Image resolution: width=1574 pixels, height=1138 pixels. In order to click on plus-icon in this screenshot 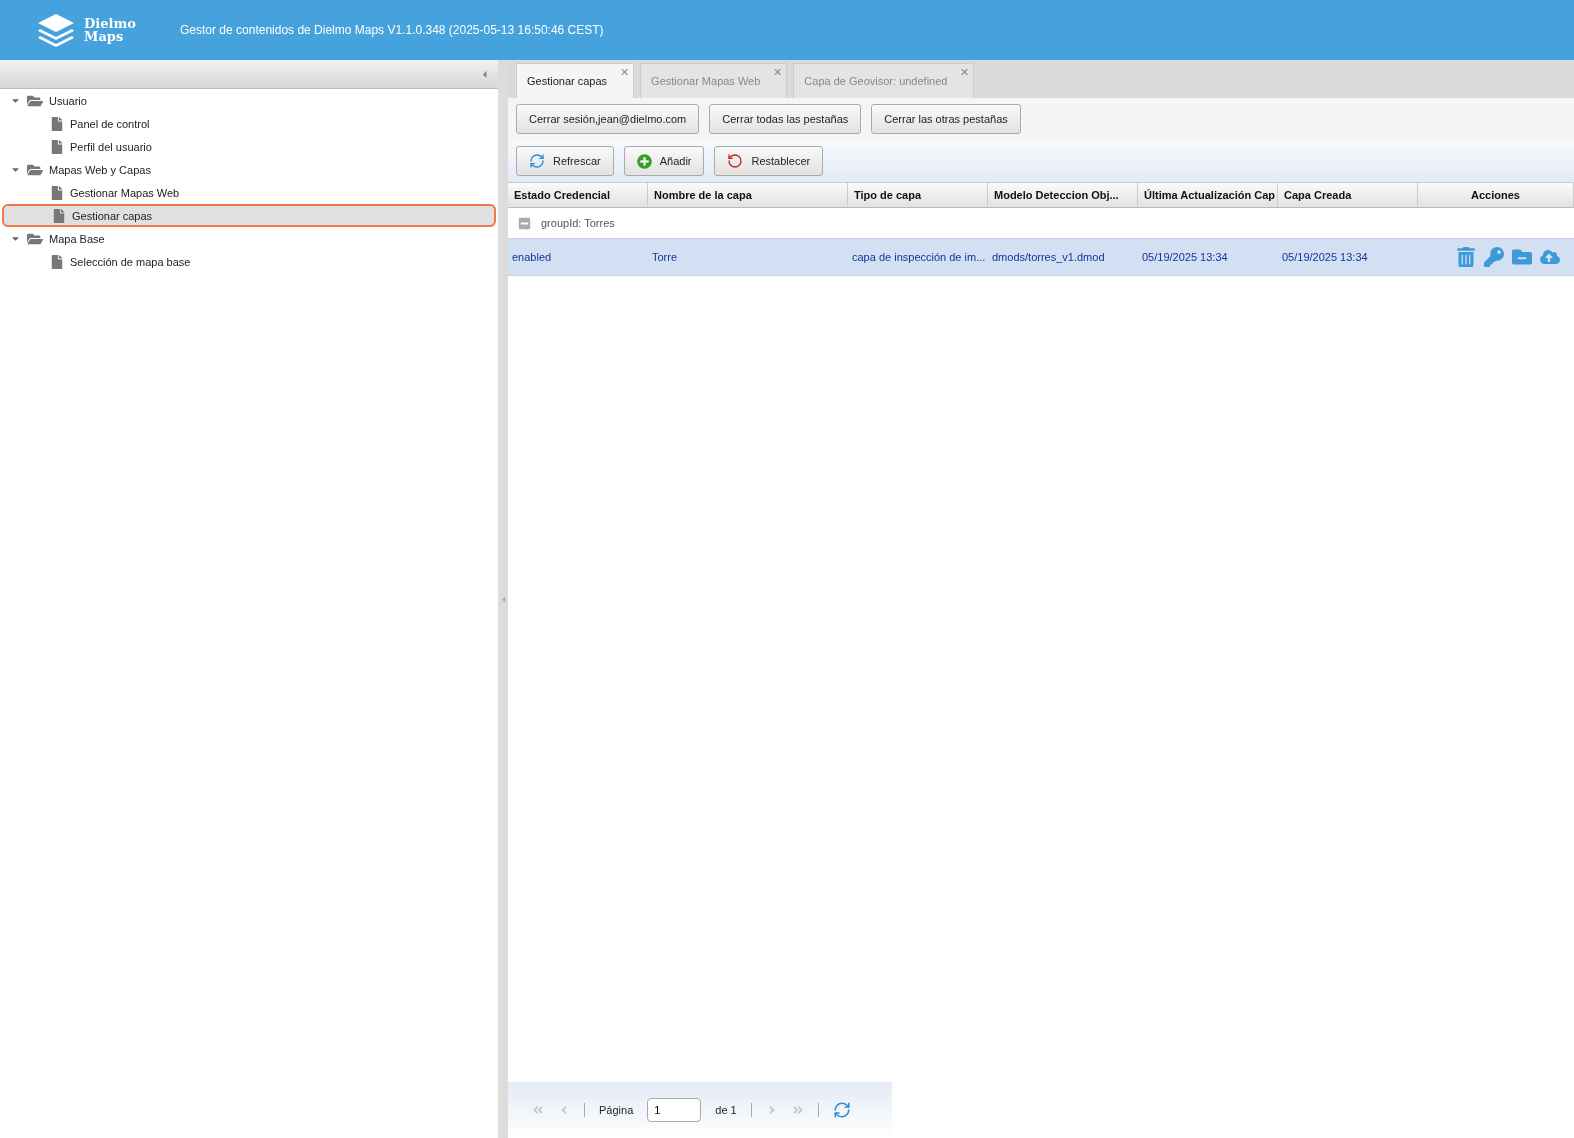, I will do `click(644, 161)`.